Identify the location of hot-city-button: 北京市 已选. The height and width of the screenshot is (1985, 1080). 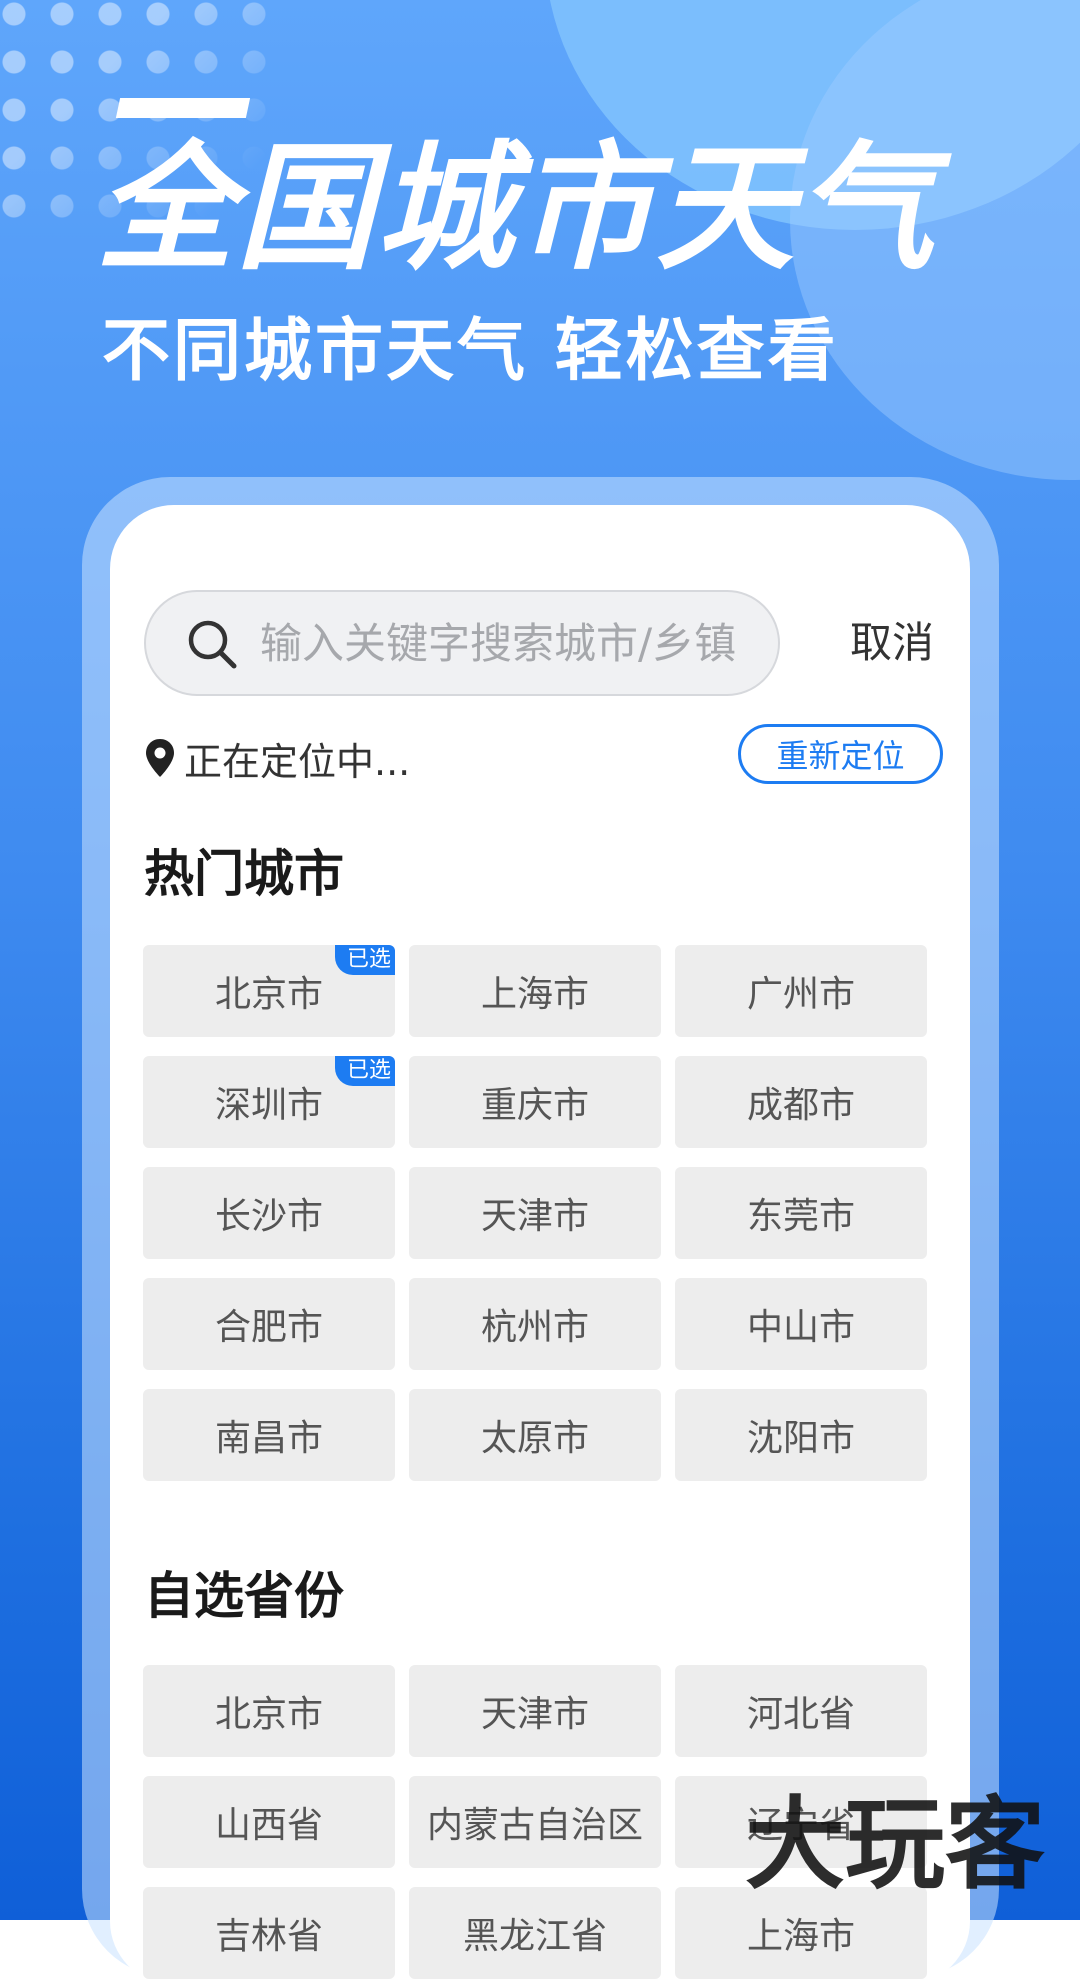
(269, 991).